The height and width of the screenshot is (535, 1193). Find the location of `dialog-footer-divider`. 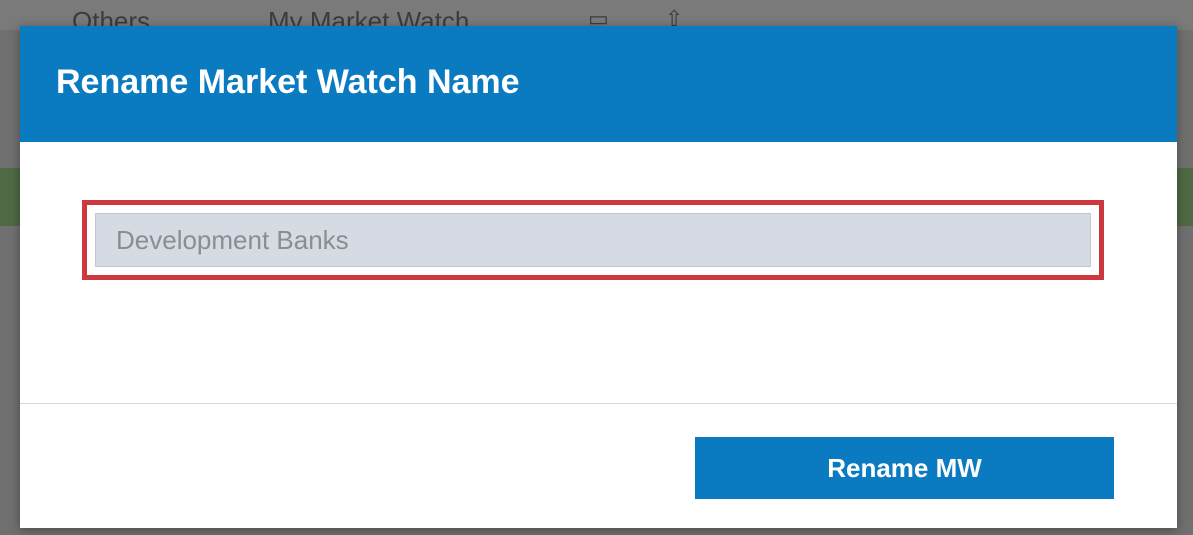

dialog-footer-divider is located at coordinates (598, 403).